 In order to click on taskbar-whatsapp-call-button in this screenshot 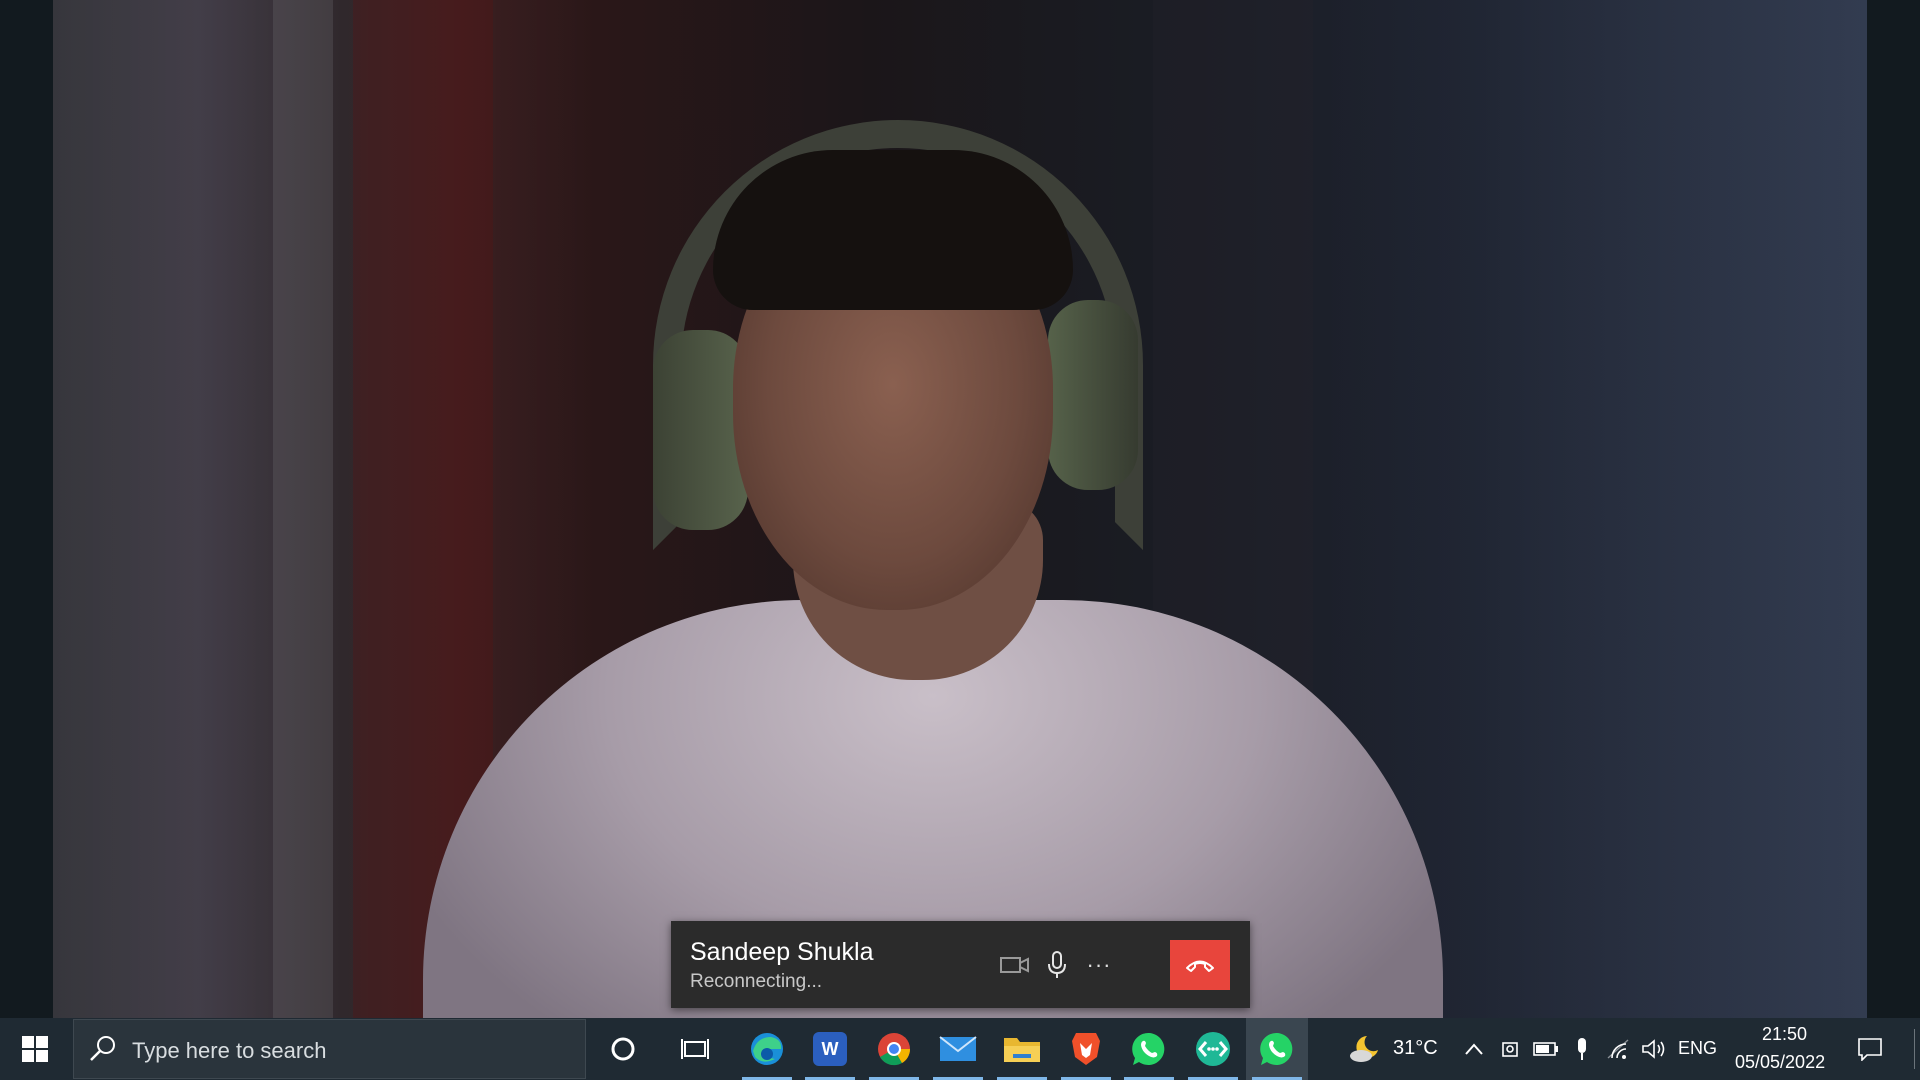, I will do `click(1277, 1049)`.